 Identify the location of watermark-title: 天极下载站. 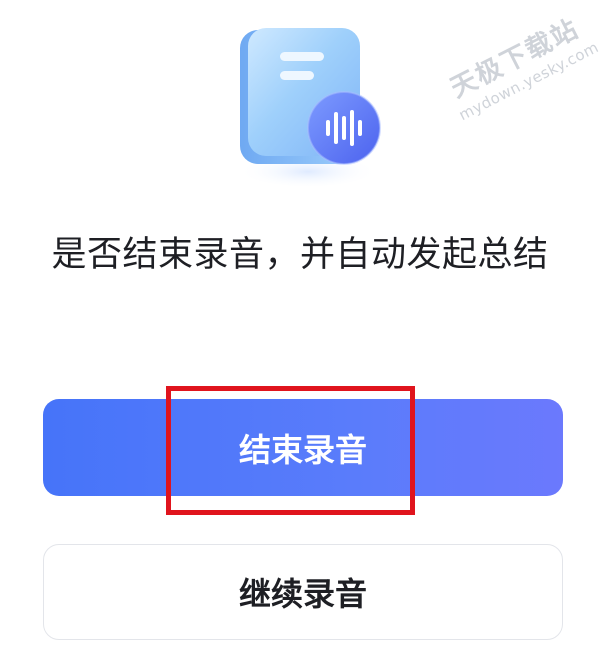
(515, 59).